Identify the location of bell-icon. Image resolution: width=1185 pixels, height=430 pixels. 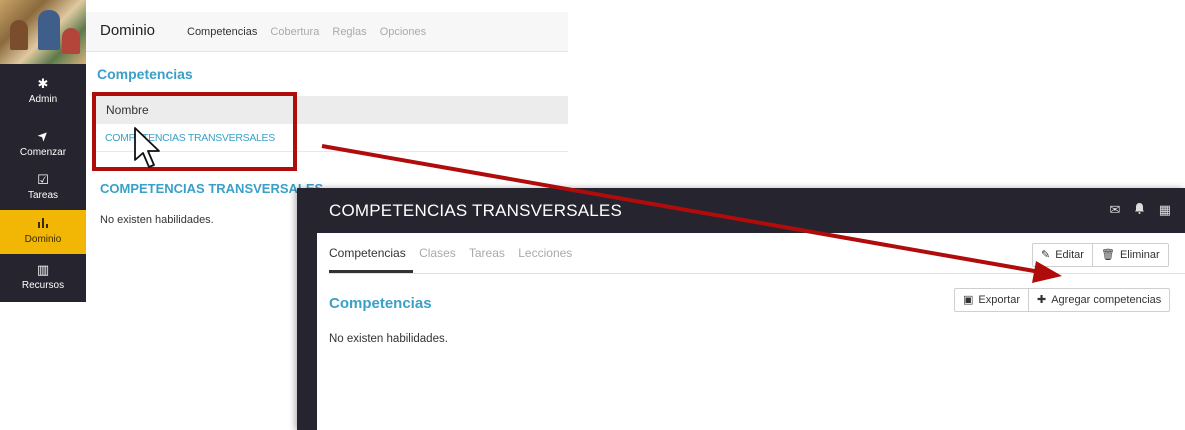
(1141, 209).